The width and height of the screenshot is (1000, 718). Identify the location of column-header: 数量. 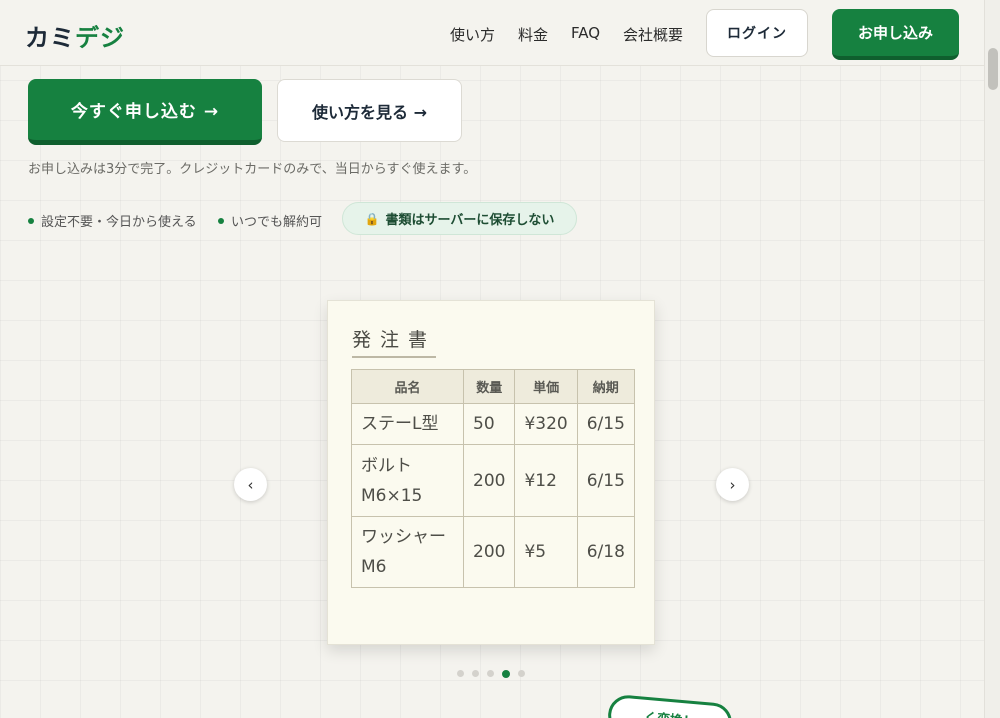
(489, 386).